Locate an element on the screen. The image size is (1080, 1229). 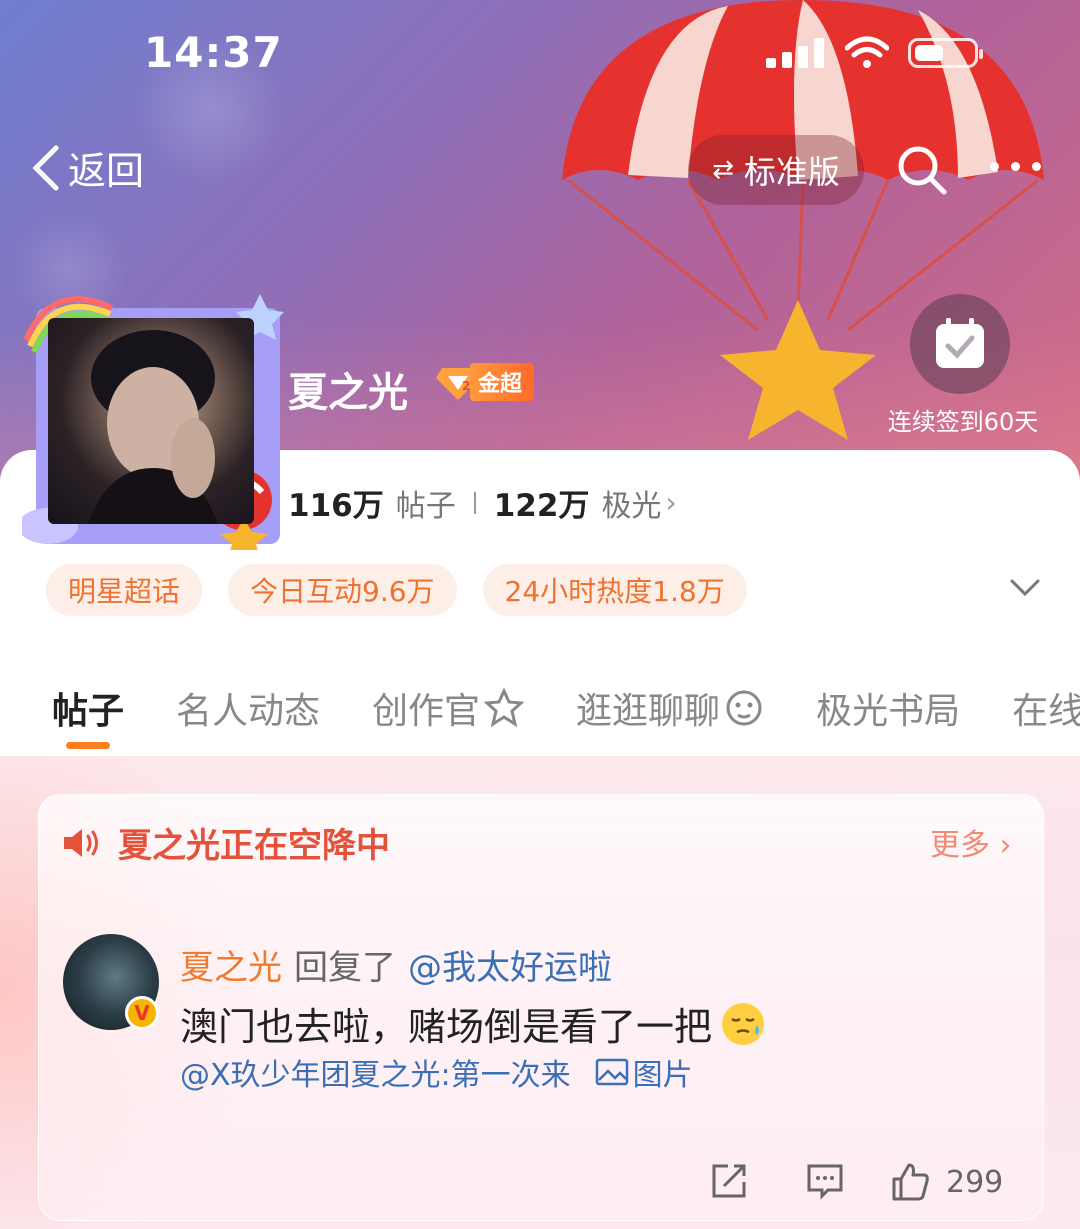
tab-posts: 帖子 is located at coordinates (88, 708).